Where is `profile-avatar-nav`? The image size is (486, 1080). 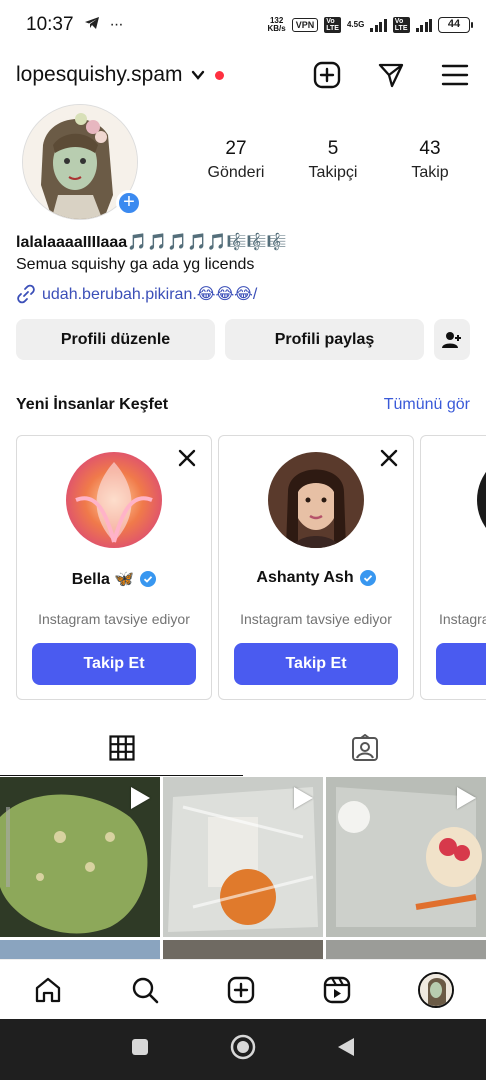 profile-avatar-nav is located at coordinates (435, 989).